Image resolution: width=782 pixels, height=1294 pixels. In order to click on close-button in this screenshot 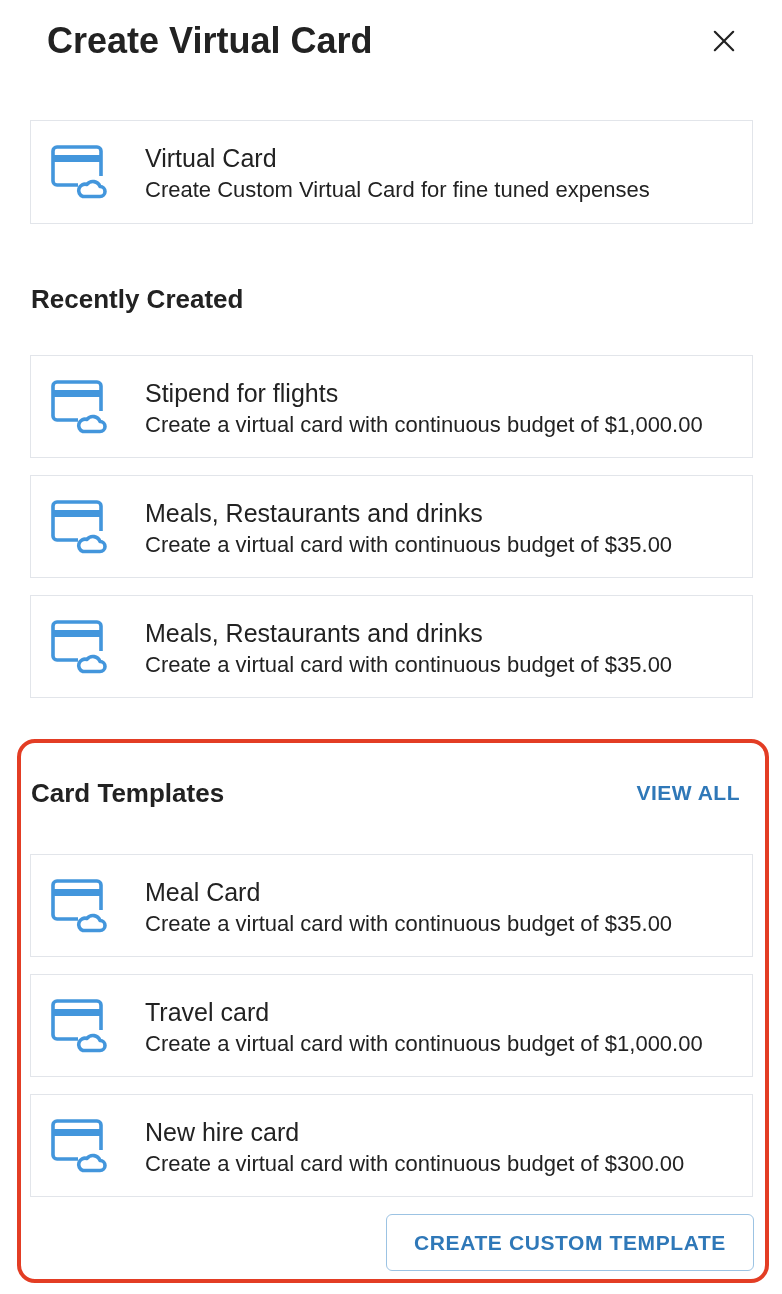, I will do `click(724, 41)`.